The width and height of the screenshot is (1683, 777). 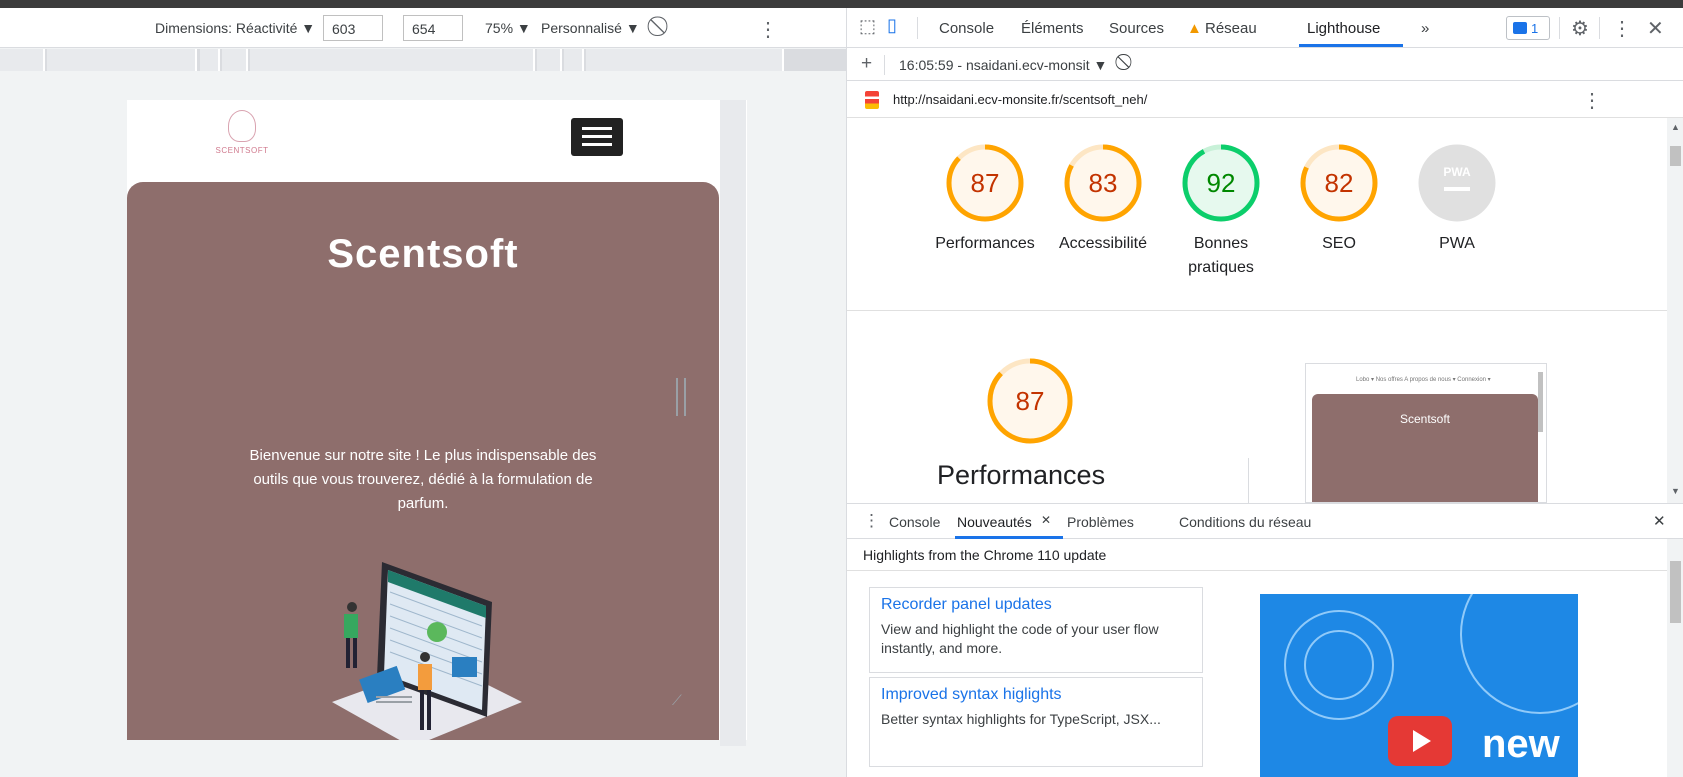 I want to click on report-selector: 16:05:59 - nsaidani.ecv-monsit ▼, so click(x=1003, y=65).